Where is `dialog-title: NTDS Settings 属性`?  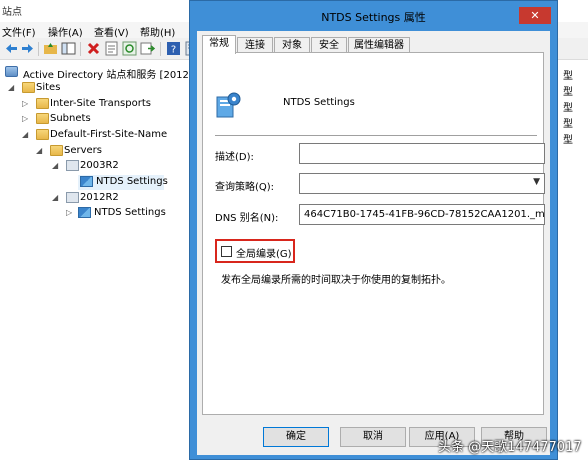
dialog-title: NTDS Settings 属性 is located at coordinates (373, 17).